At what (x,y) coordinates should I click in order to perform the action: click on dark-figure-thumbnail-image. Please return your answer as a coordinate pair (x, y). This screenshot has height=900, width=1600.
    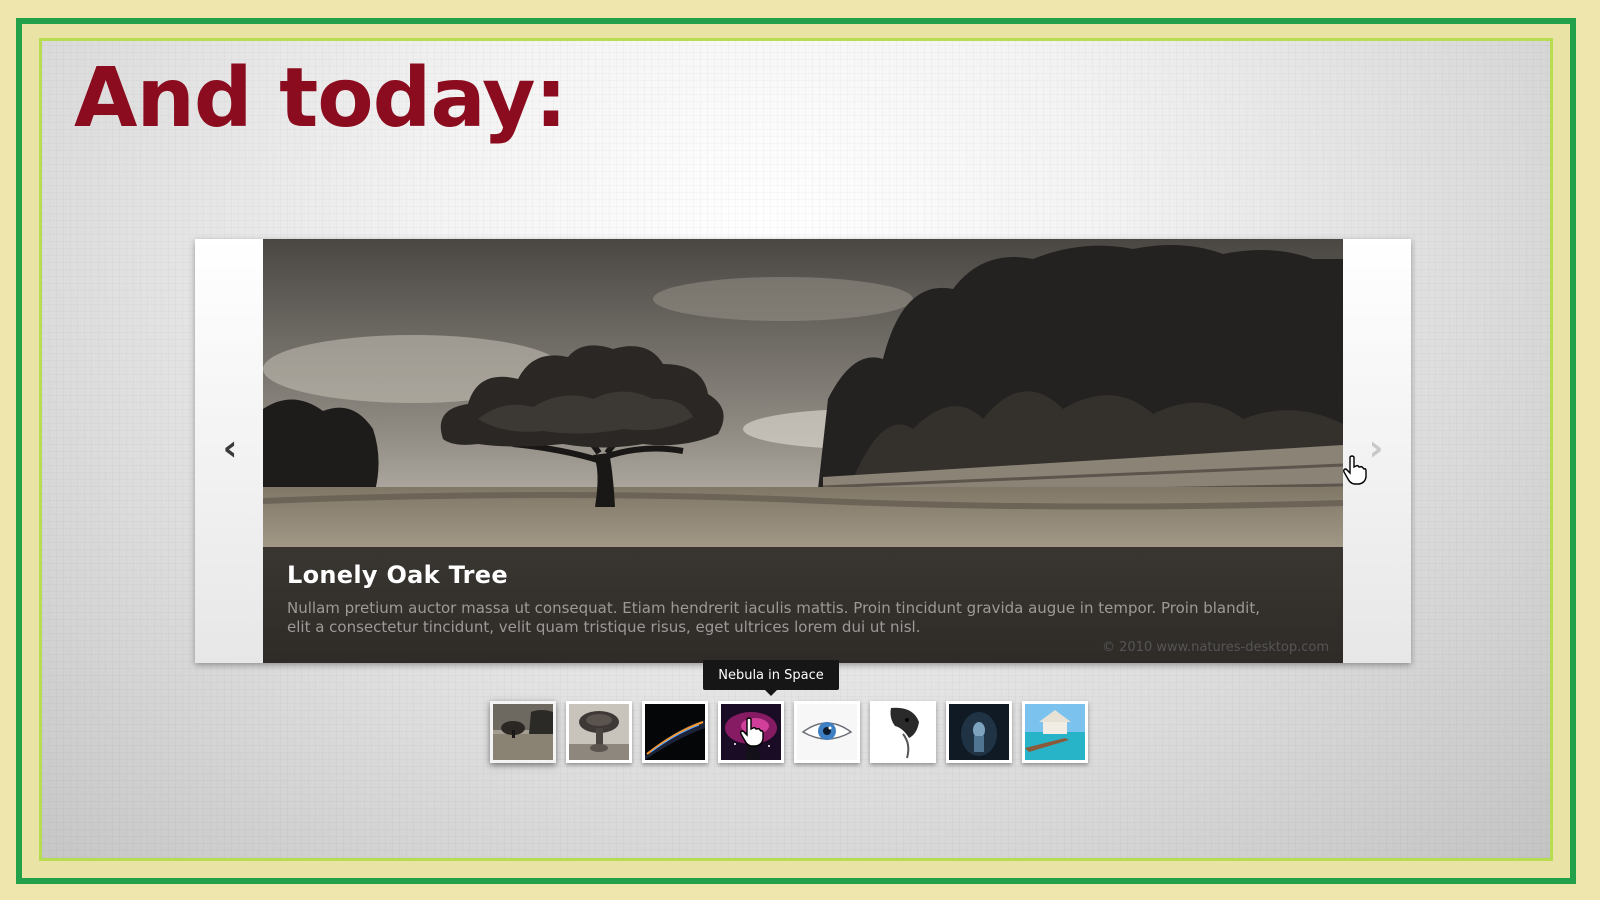
    Looking at the image, I should click on (979, 732).